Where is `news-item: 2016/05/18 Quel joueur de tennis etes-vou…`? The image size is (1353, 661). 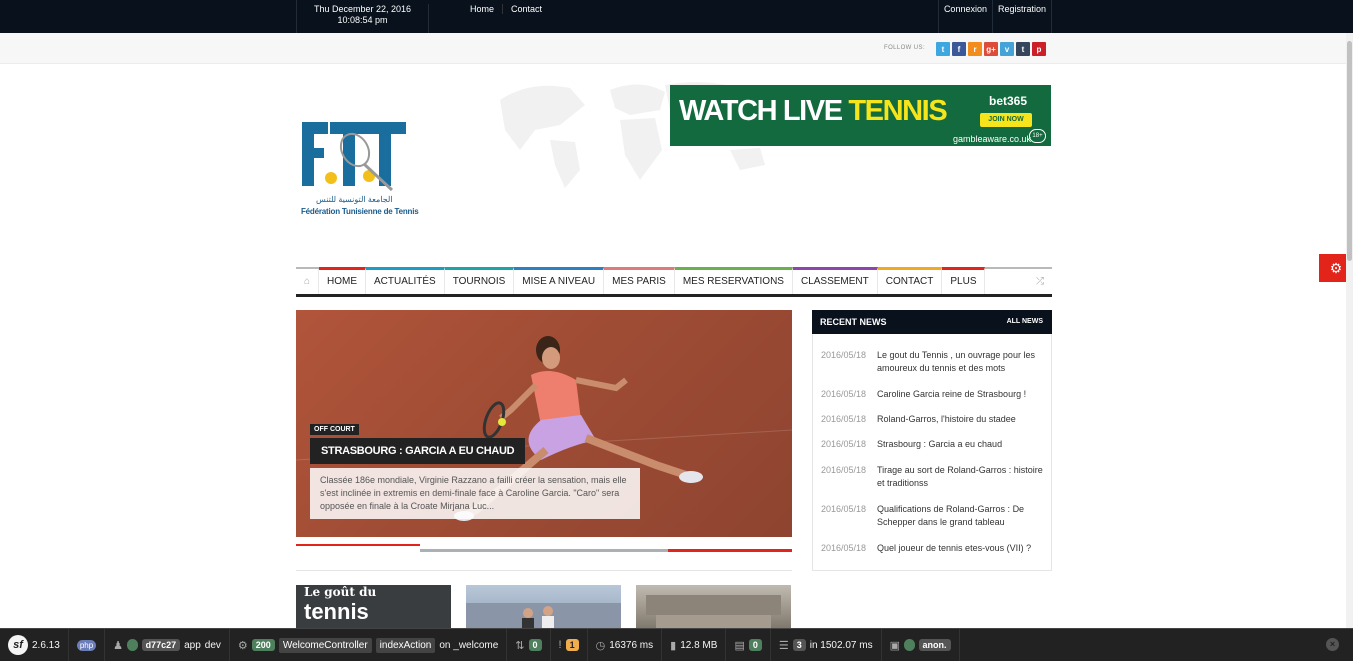
news-item: 2016/05/18 Quel joueur de tennis etes-vou… is located at coordinates (934, 548).